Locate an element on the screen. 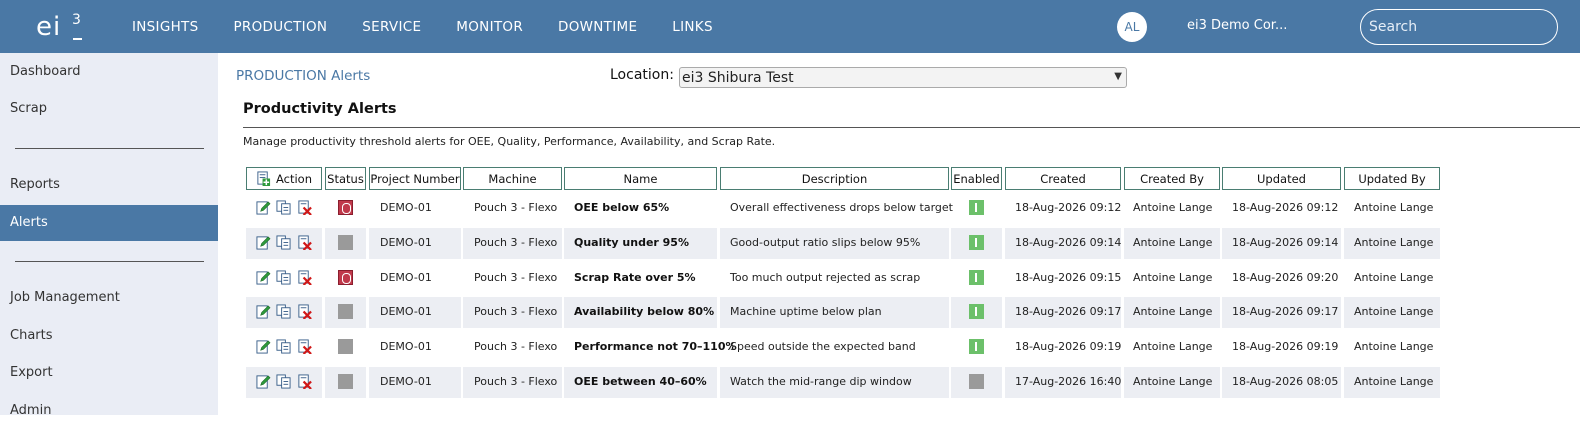 This screenshot has width=1580, height=429. created-cell: 18-Aug-2026 09:19 is located at coordinates (1068, 346).